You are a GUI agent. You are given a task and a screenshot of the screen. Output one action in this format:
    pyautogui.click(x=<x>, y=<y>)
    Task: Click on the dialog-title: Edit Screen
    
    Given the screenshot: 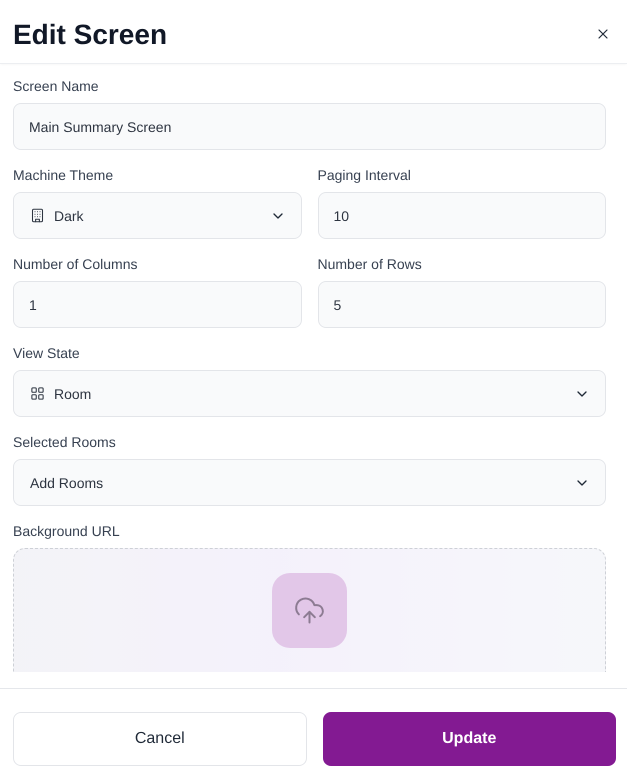 What is the action you would take?
    pyautogui.click(x=90, y=35)
    